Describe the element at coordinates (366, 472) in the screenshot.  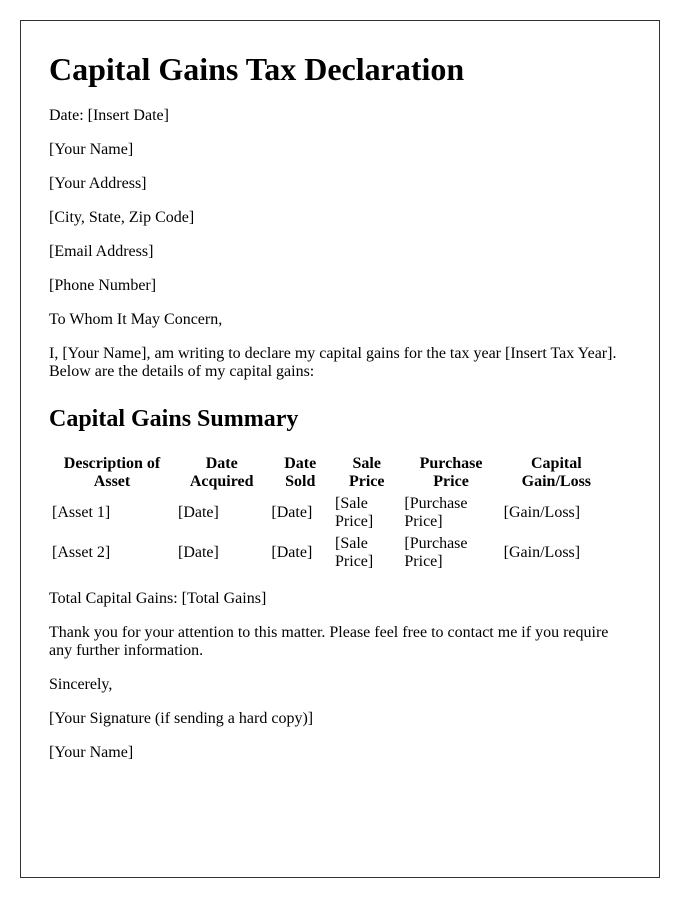
I see `column-header-sale-price: Sale Price` at that location.